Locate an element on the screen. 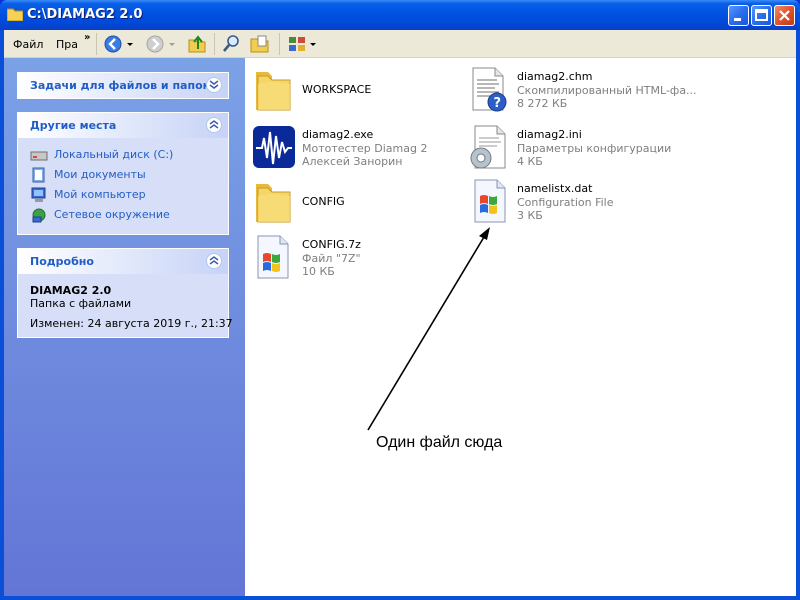  annotation-arrow is located at coordinates (428, 329).